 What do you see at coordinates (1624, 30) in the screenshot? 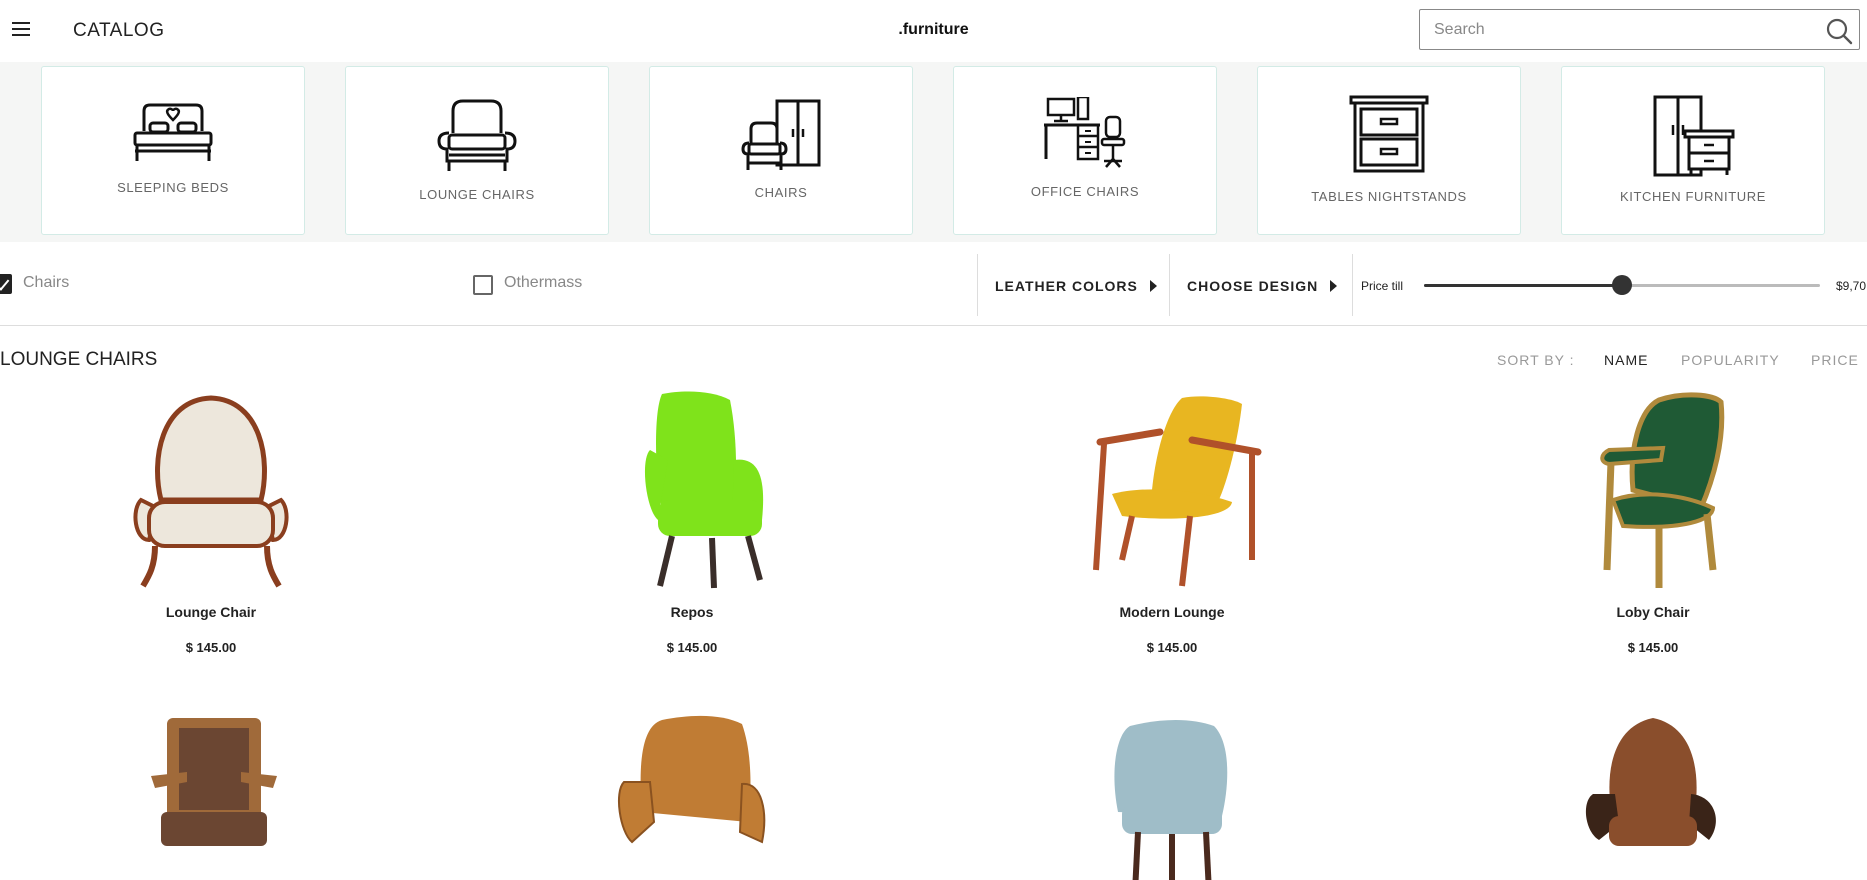
I see `search-input` at bounding box center [1624, 30].